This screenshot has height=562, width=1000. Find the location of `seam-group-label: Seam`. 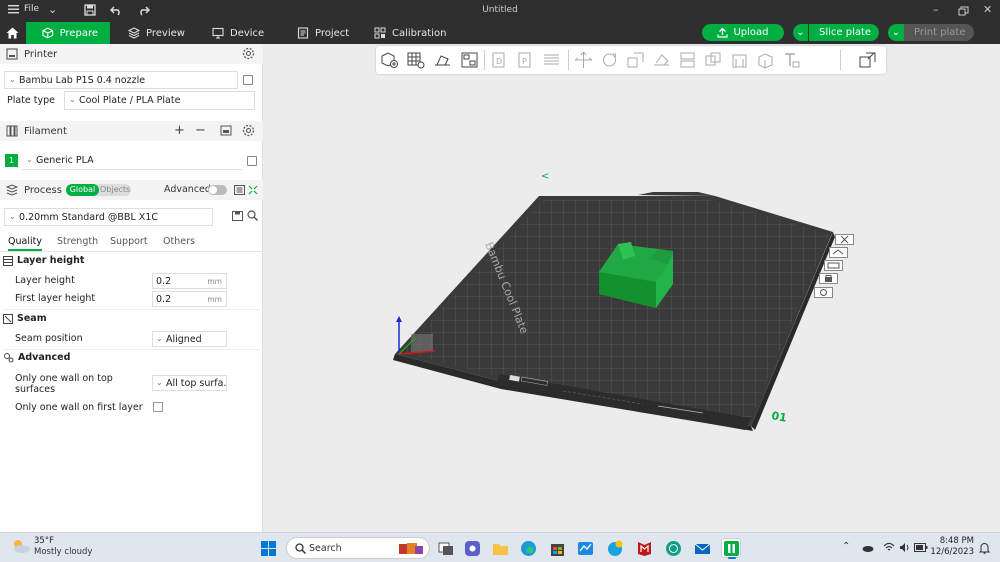

seam-group-label: Seam is located at coordinates (32, 318).